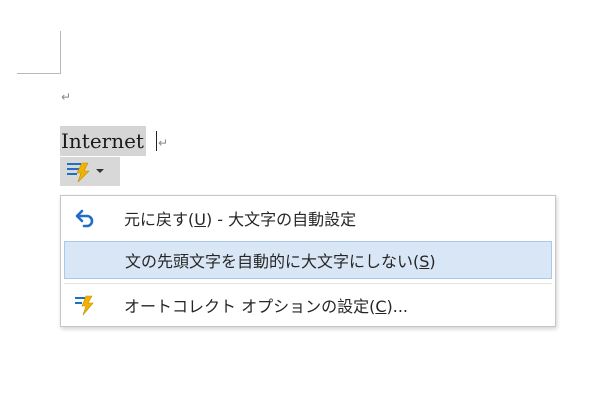  What do you see at coordinates (39, 73) in the screenshot?
I see `page-corner-horizontal-mark` at bounding box center [39, 73].